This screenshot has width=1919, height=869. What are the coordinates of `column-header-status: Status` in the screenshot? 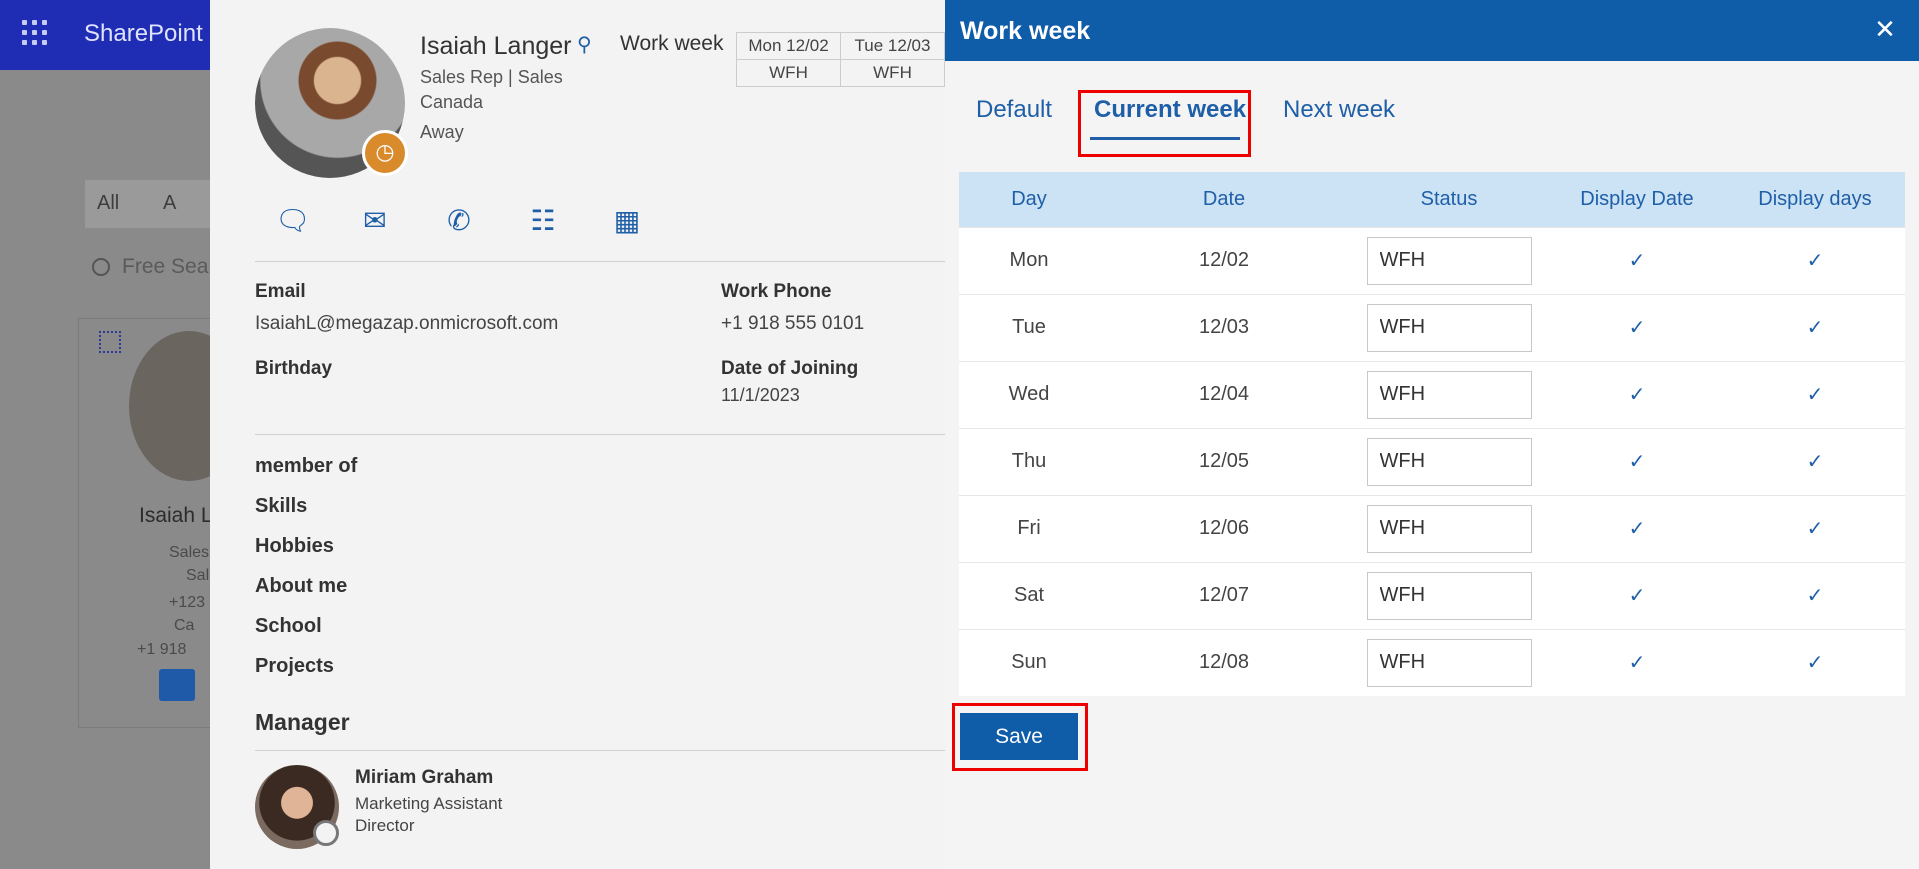 It's located at (1449, 199).